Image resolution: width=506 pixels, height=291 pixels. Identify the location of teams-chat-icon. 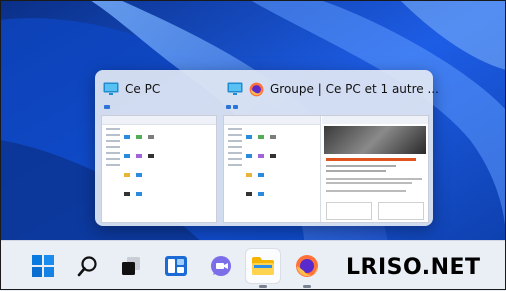
(221, 266).